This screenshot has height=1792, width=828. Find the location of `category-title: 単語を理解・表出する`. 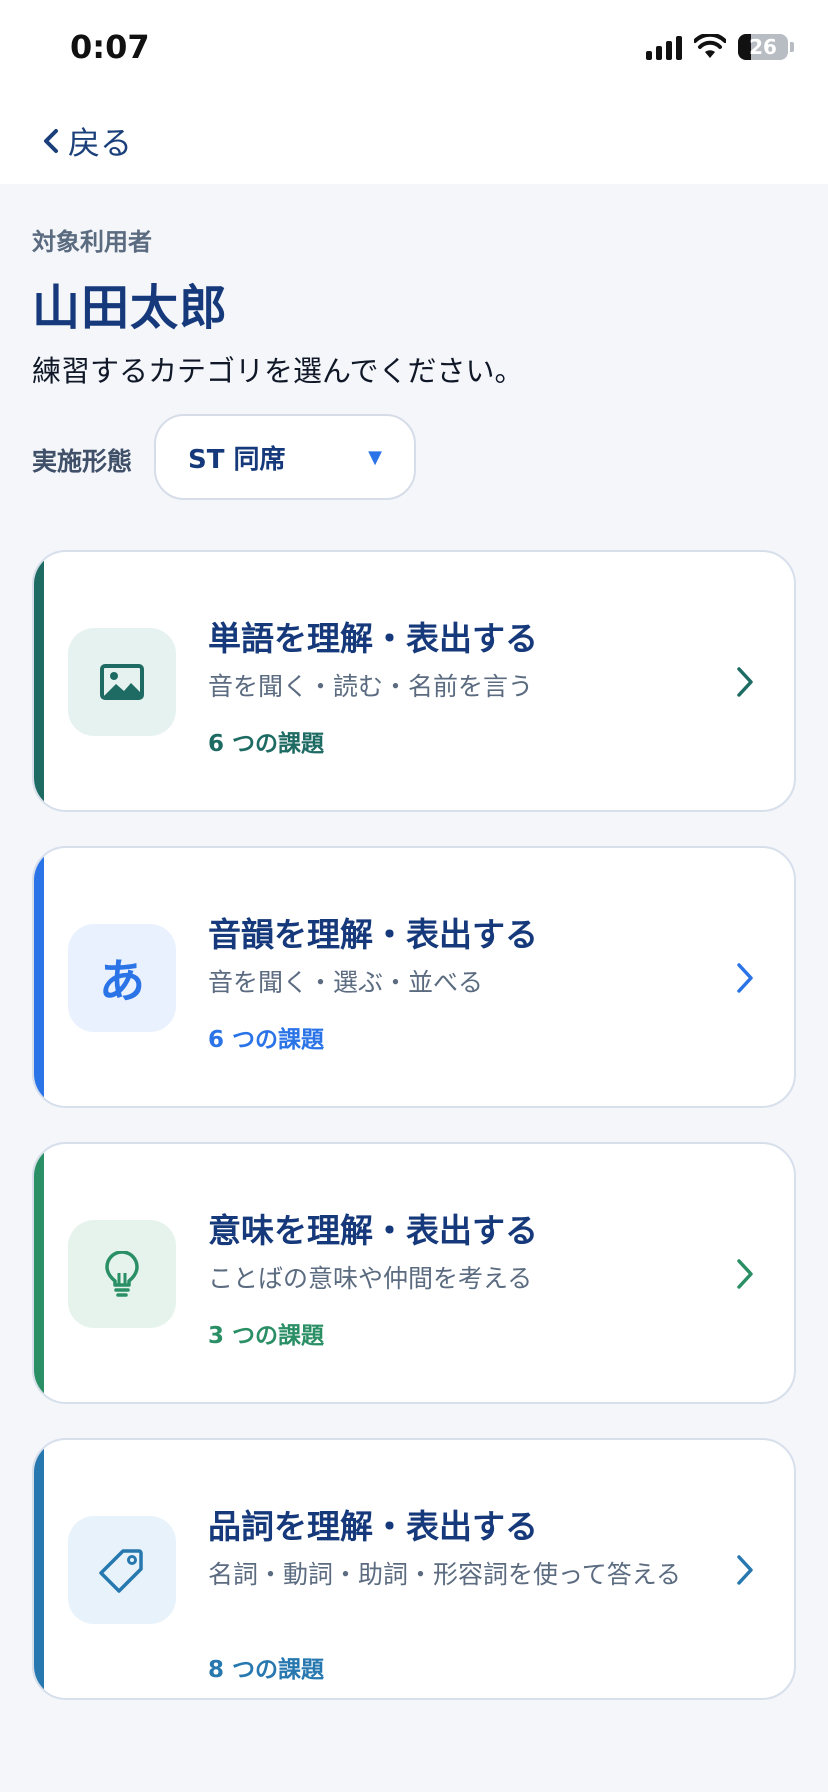

category-title: 単語を理解・表出する is located at coordinates (373, 638).